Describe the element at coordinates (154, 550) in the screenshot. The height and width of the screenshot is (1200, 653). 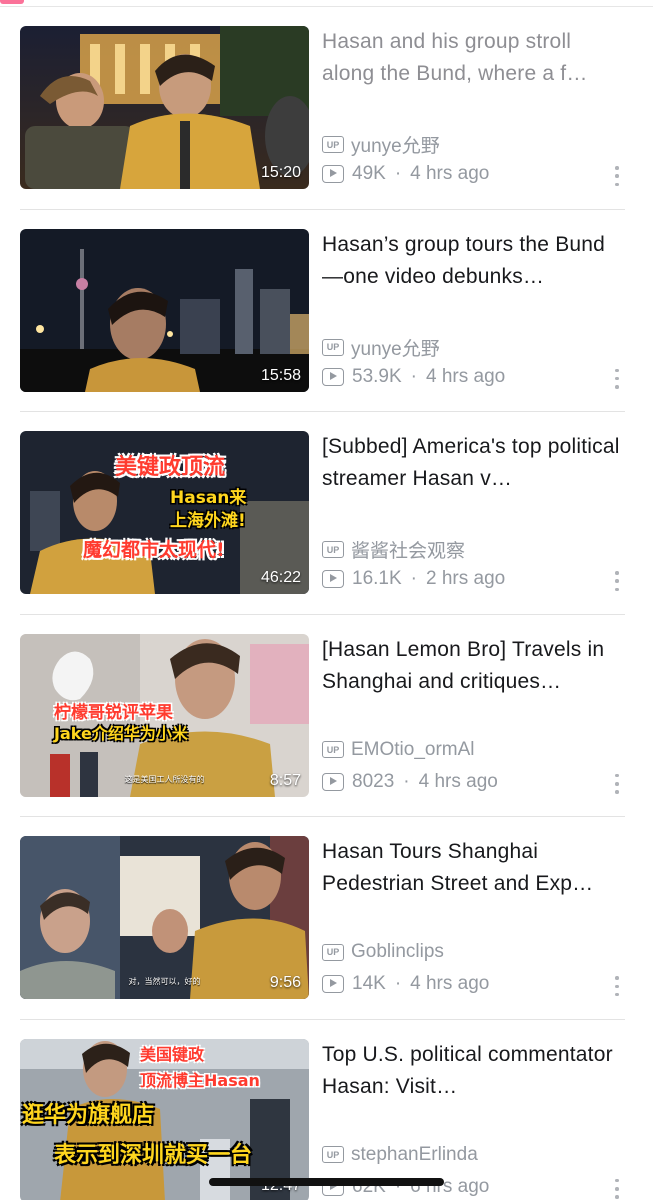
I see `thumbnail-caption: 魔幻都市太现代!` at that location.